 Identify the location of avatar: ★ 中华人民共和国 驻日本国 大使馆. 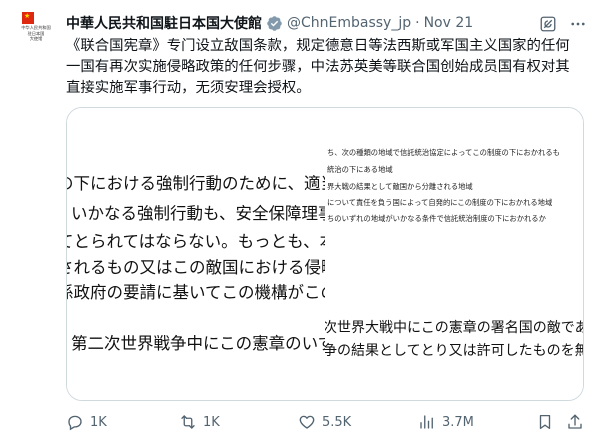
(36, 30).